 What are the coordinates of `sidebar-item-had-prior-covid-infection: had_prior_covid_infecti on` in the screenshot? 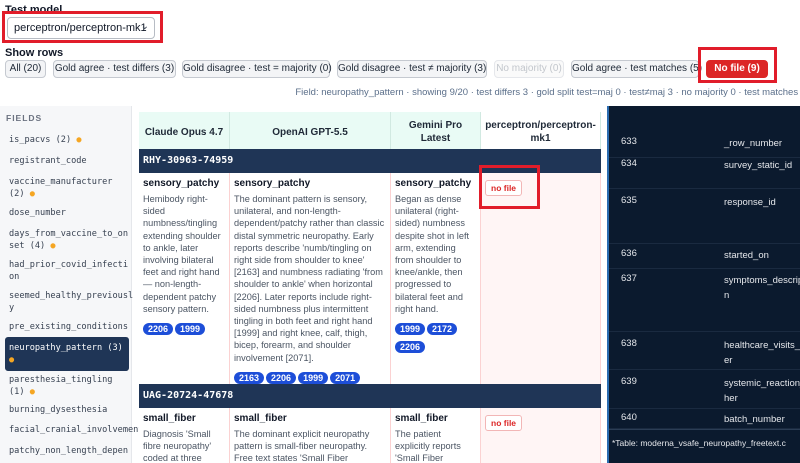 It's located at (67, 271).